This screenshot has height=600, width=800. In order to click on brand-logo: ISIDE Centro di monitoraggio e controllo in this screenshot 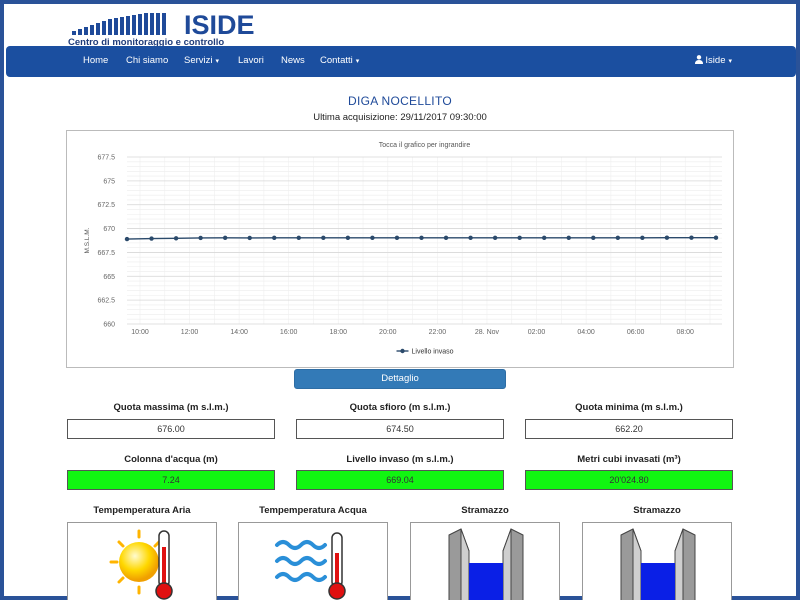, I will do `click(160, 30)`.